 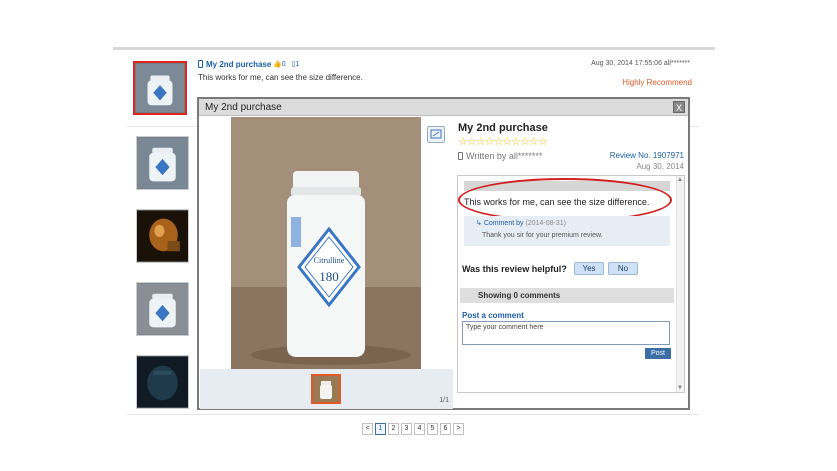 What do you see at coordinates (660, 166) in the screenshot?
I see `detail-date: Aug 30, 2014` at bounding box center [660, 166].